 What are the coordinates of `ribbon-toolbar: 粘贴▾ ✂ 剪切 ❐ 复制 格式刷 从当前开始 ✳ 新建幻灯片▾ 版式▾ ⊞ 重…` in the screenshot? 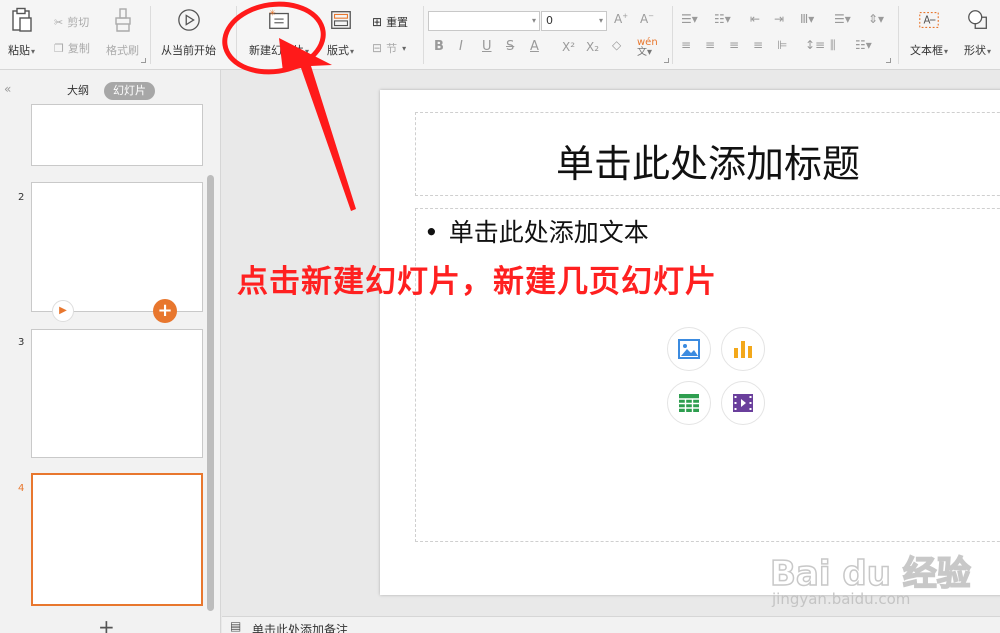 It's located at (500, 35).